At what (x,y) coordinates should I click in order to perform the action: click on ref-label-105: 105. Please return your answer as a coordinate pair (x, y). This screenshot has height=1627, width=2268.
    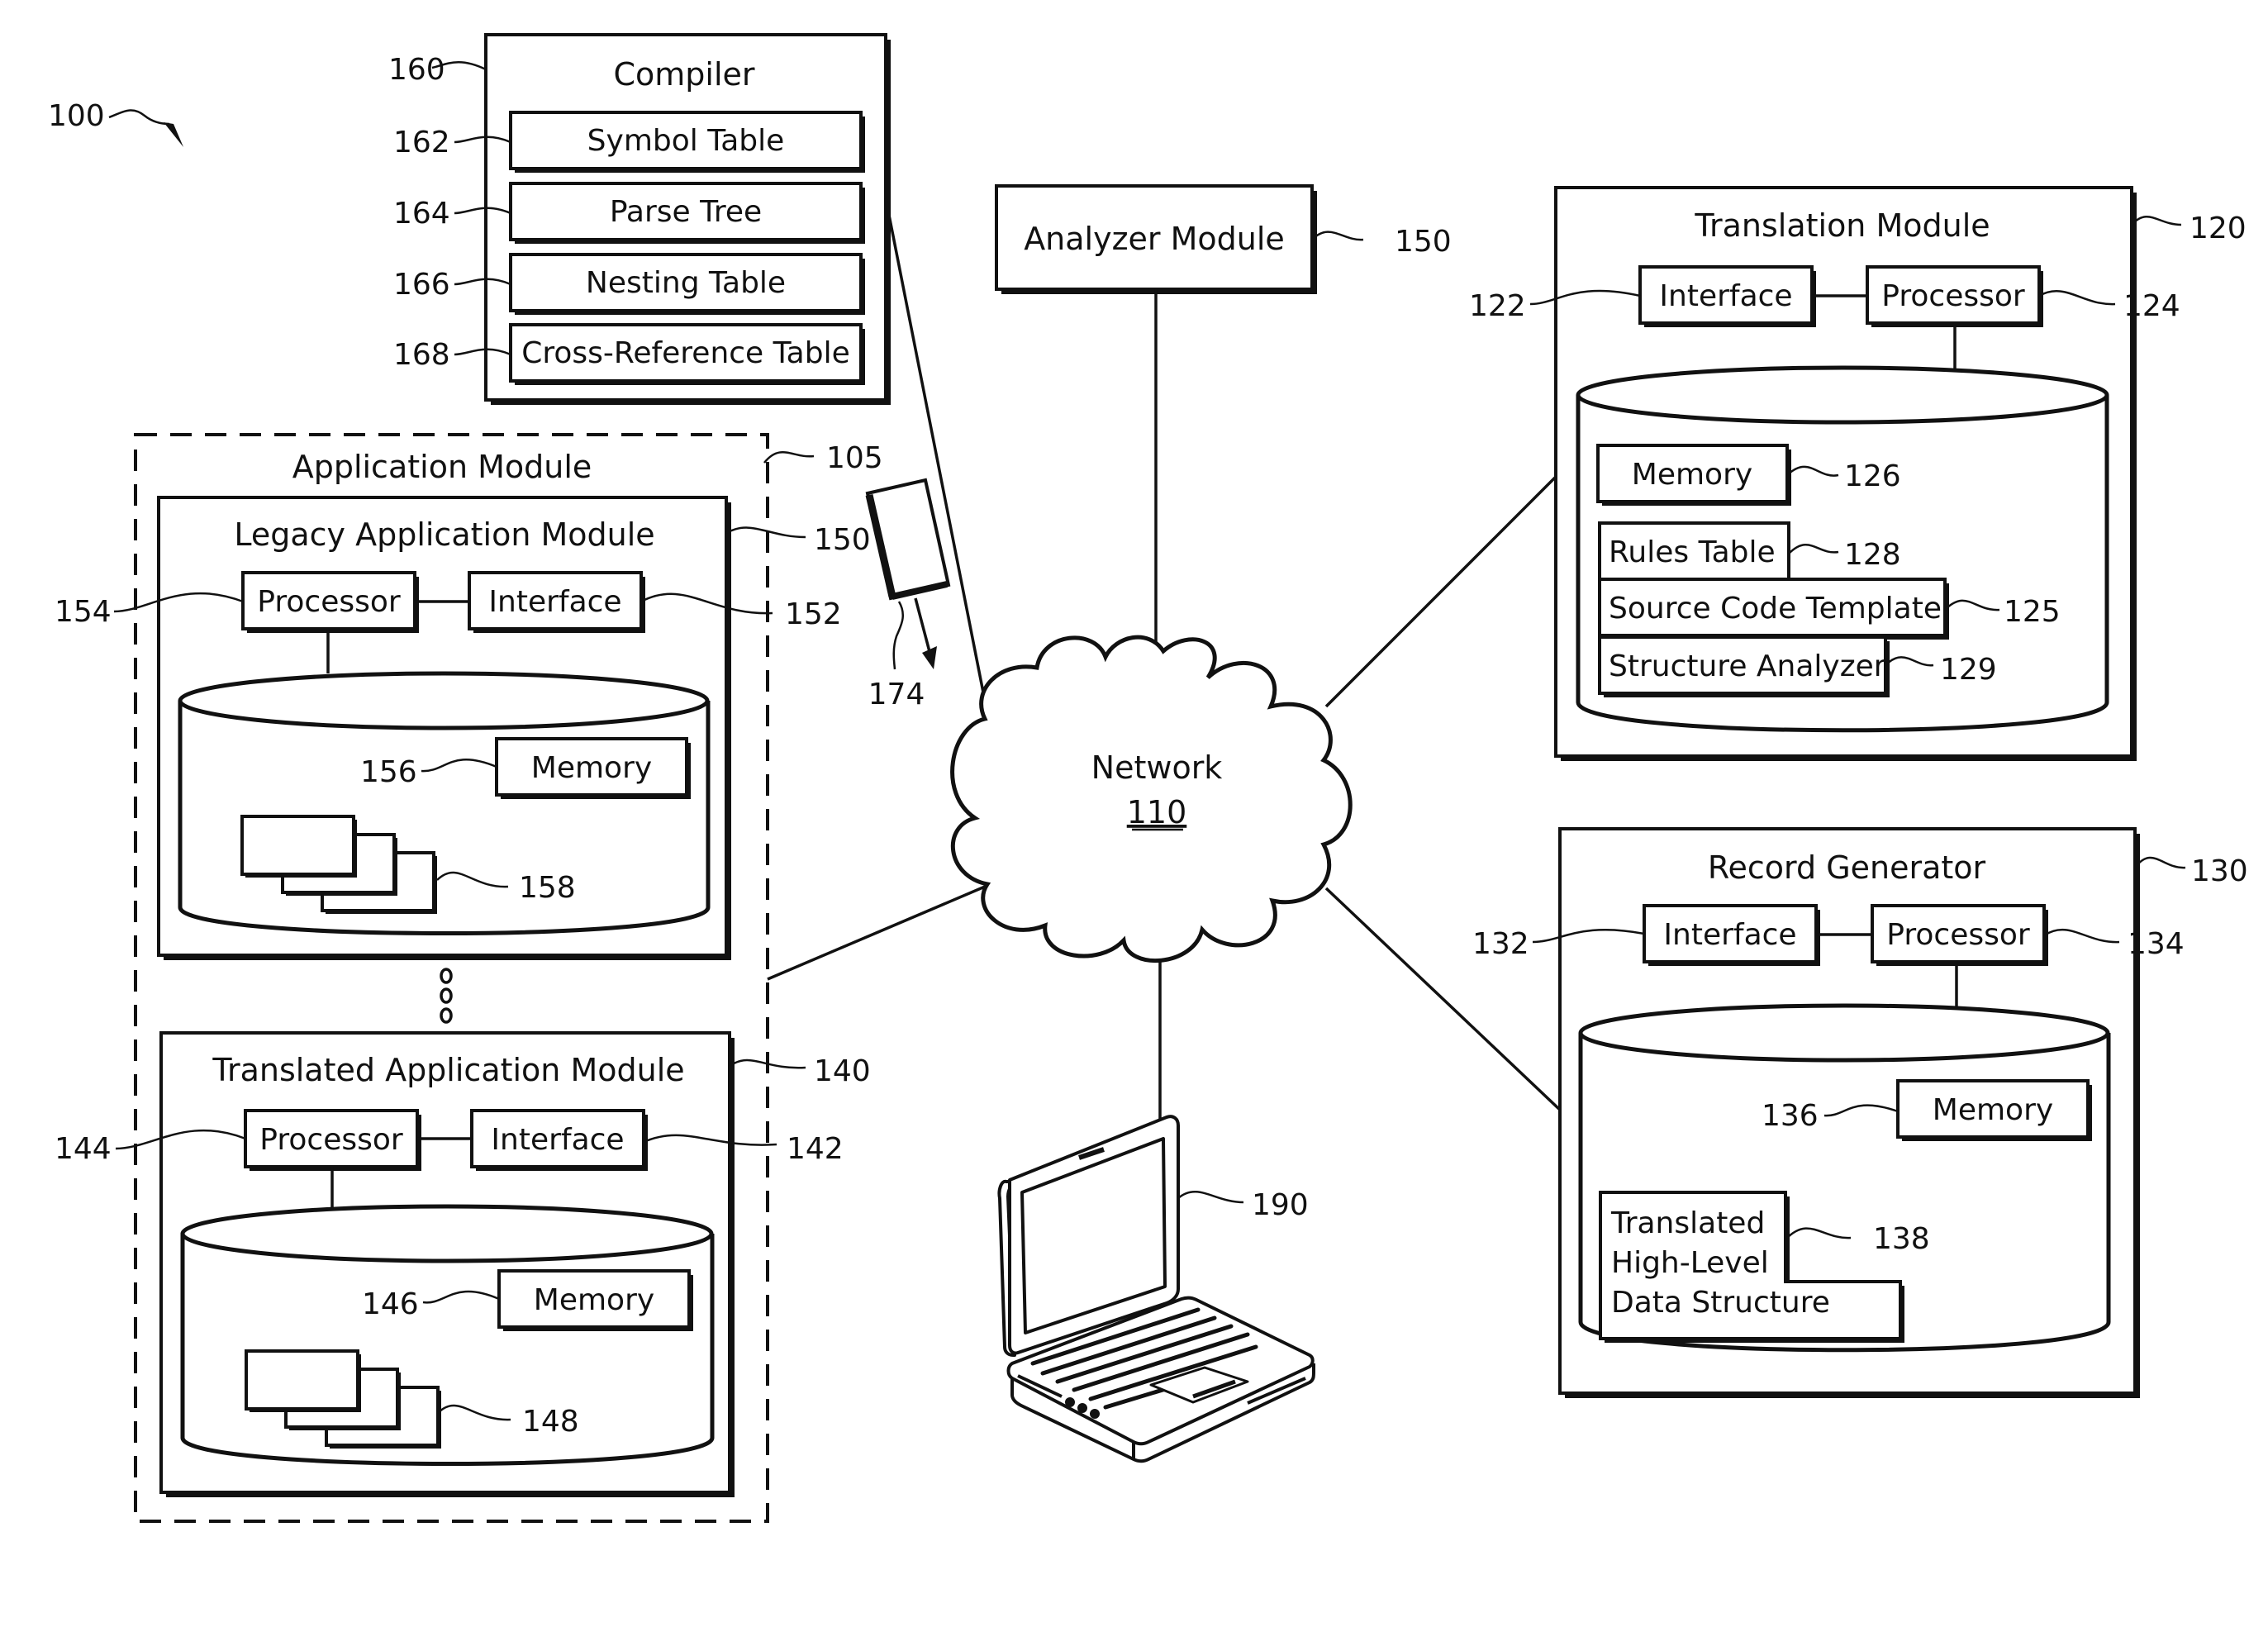
    Looking at the image, I should click on (855, 458).